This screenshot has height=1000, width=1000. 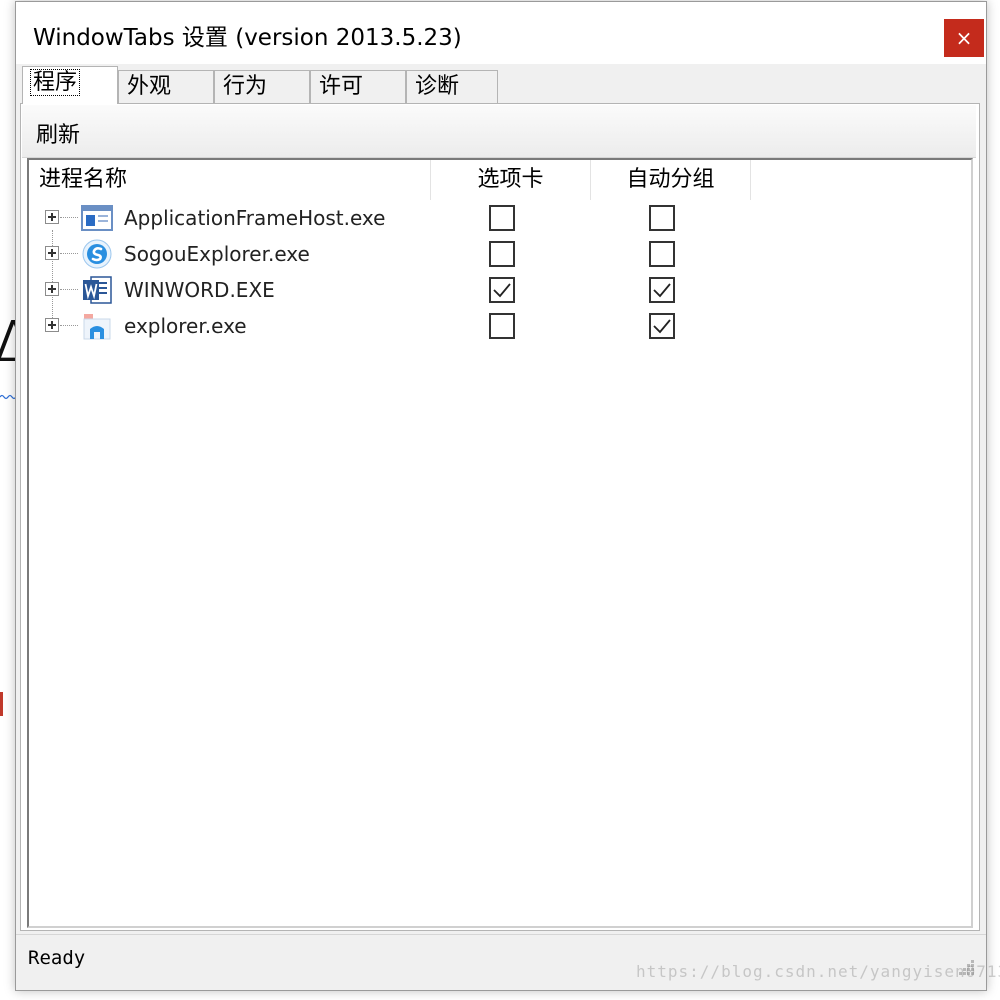 What do you see at coordinates (166, 87) in the screenshot?
I see `tab-appearance: 外观` at bounding box center [166, 87].